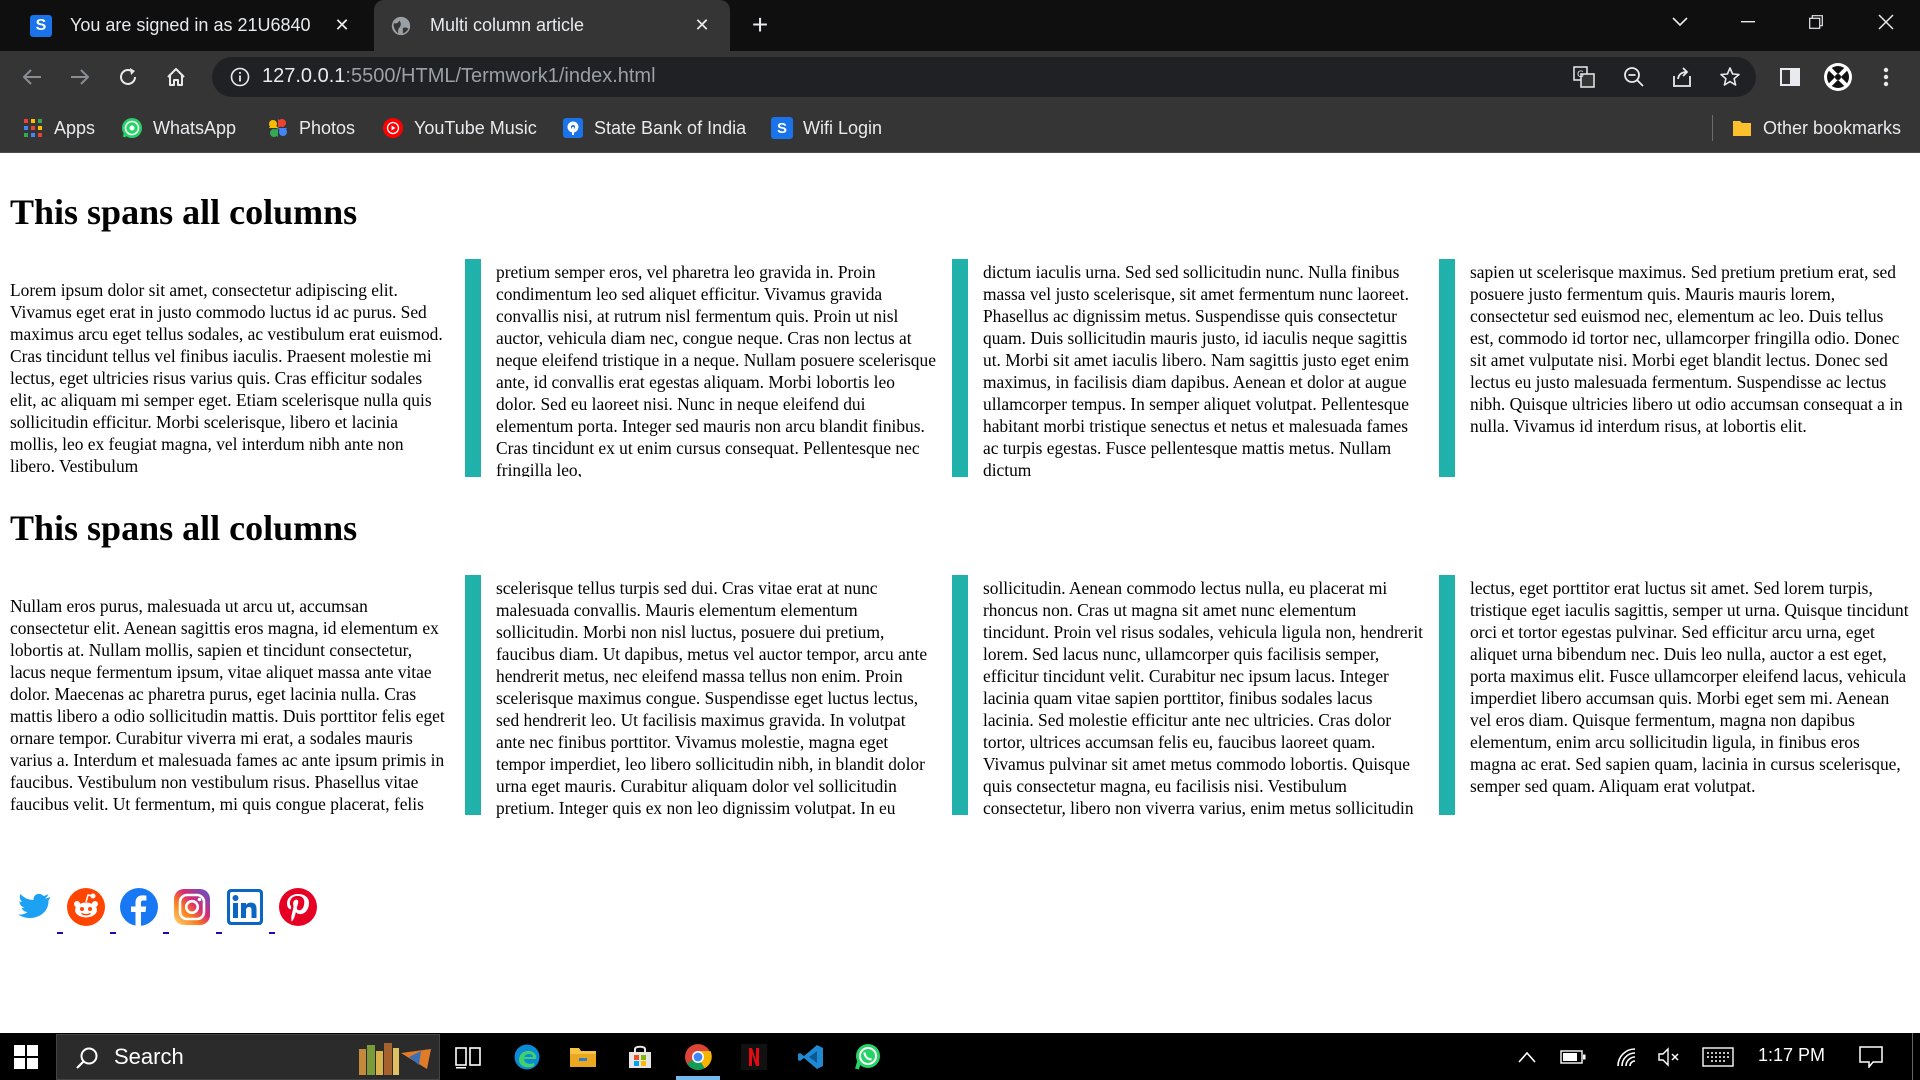 The image size is (1920, 1080). Describe the element at coordinates (178, 128) in the screenshot. I see `bookmark-whatsapp: WhatsApp` at that location.